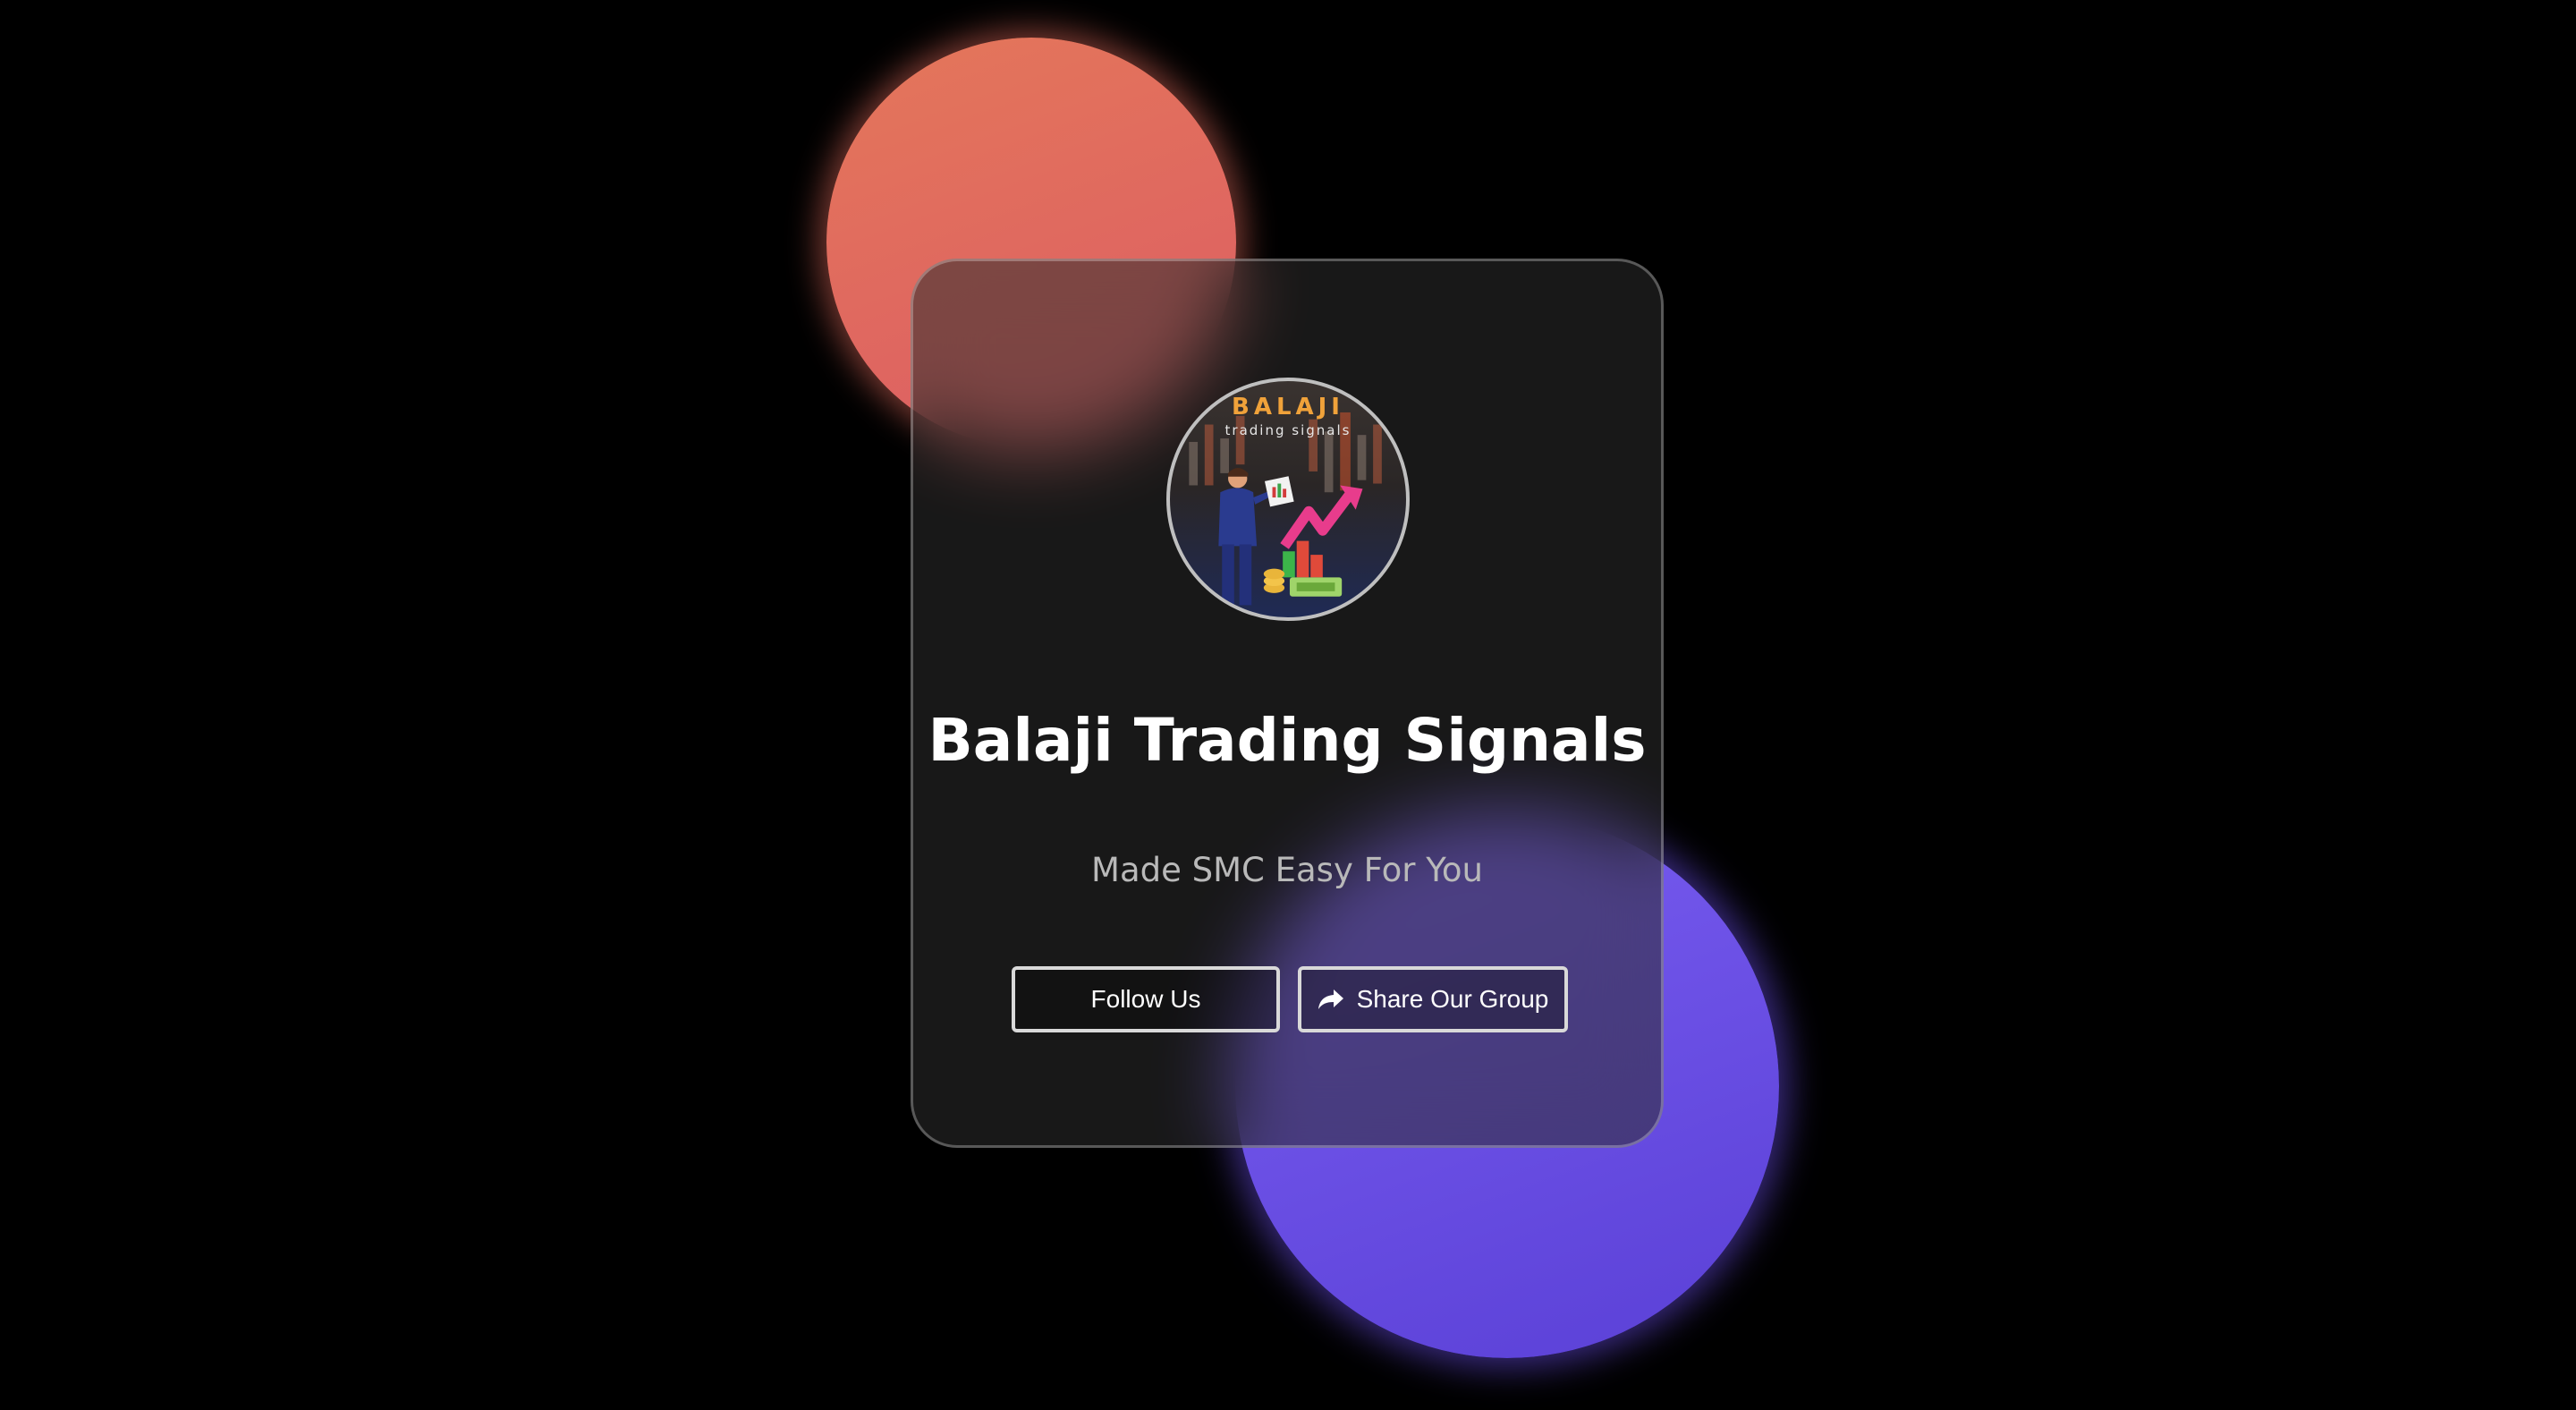 This screenshot has height=1410, width=2576. I want to click on share-group-label: Share Our Group, so click(1452, 999).